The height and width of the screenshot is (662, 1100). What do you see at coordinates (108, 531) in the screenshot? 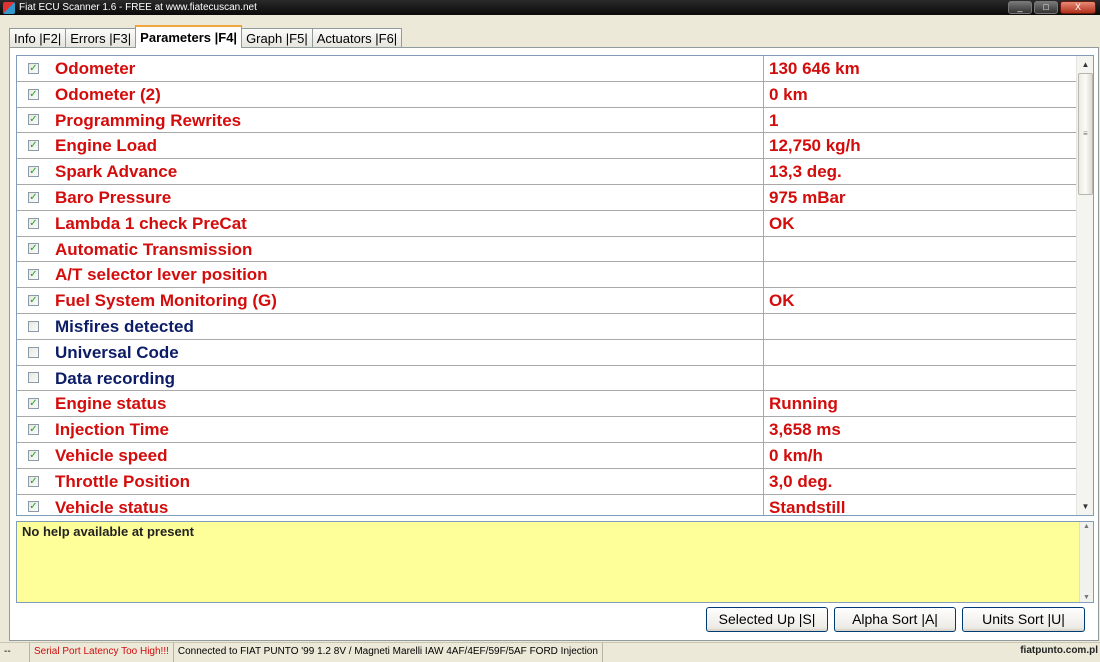
I see `help-text: No help available at present` at bounding box center [108, 531].